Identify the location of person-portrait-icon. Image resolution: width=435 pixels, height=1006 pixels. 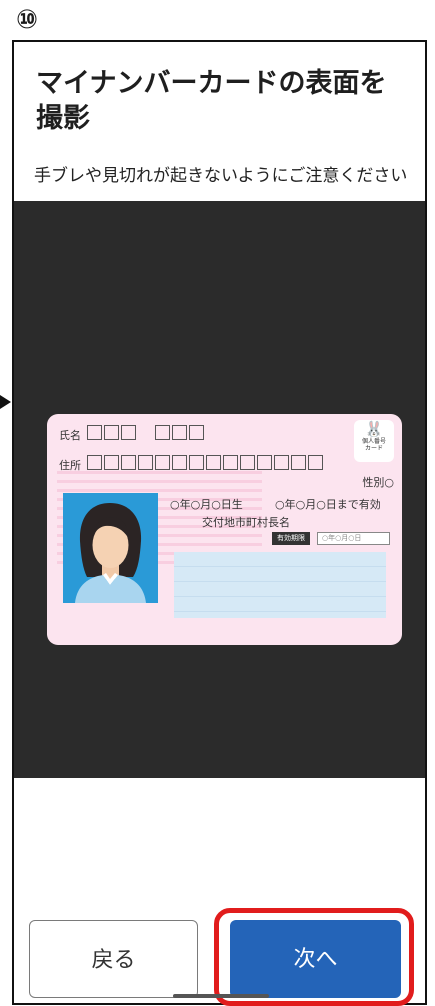
(110, 548).